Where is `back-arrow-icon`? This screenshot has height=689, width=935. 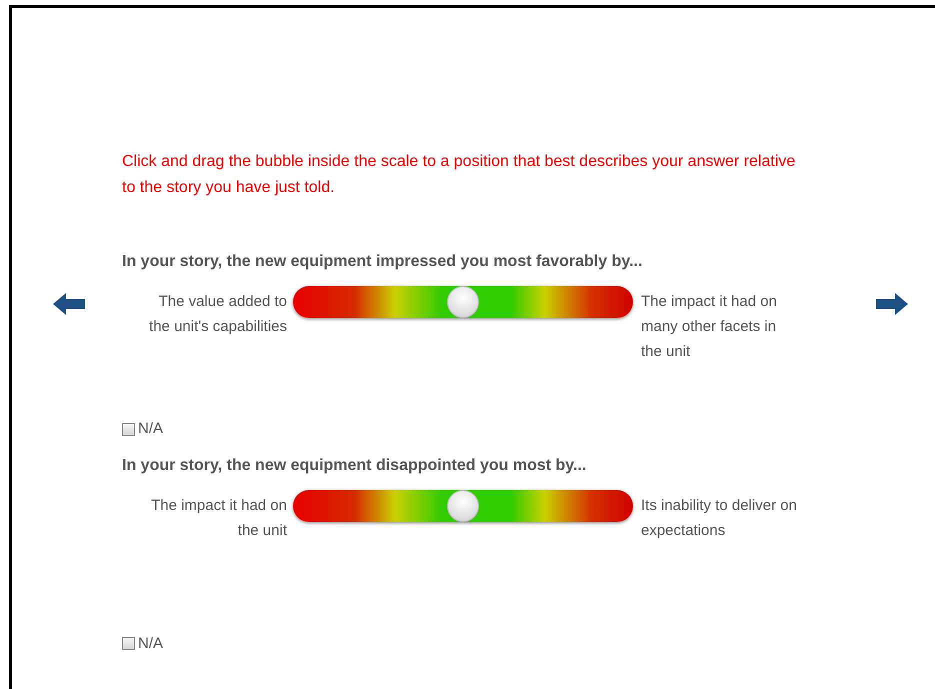
back-arrow-icon is located at coordinates (69, 304).